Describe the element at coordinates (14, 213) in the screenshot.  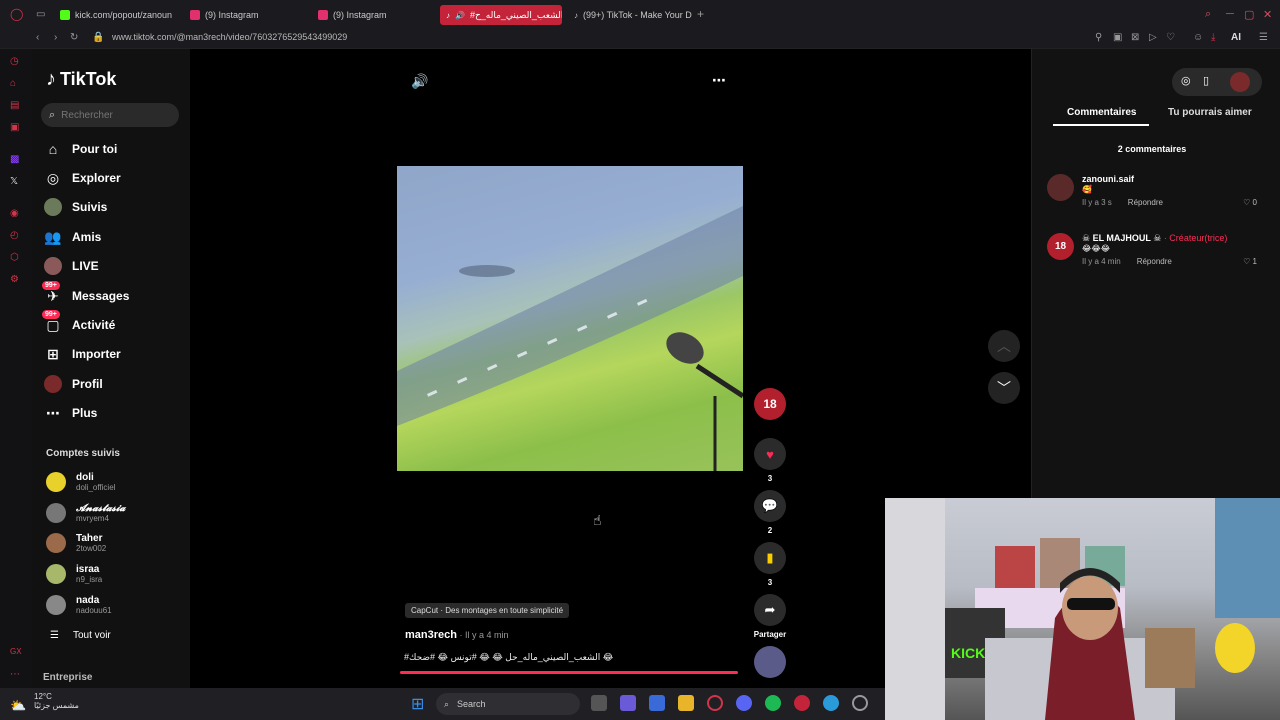
I see `player-icon: ◉` at that location.